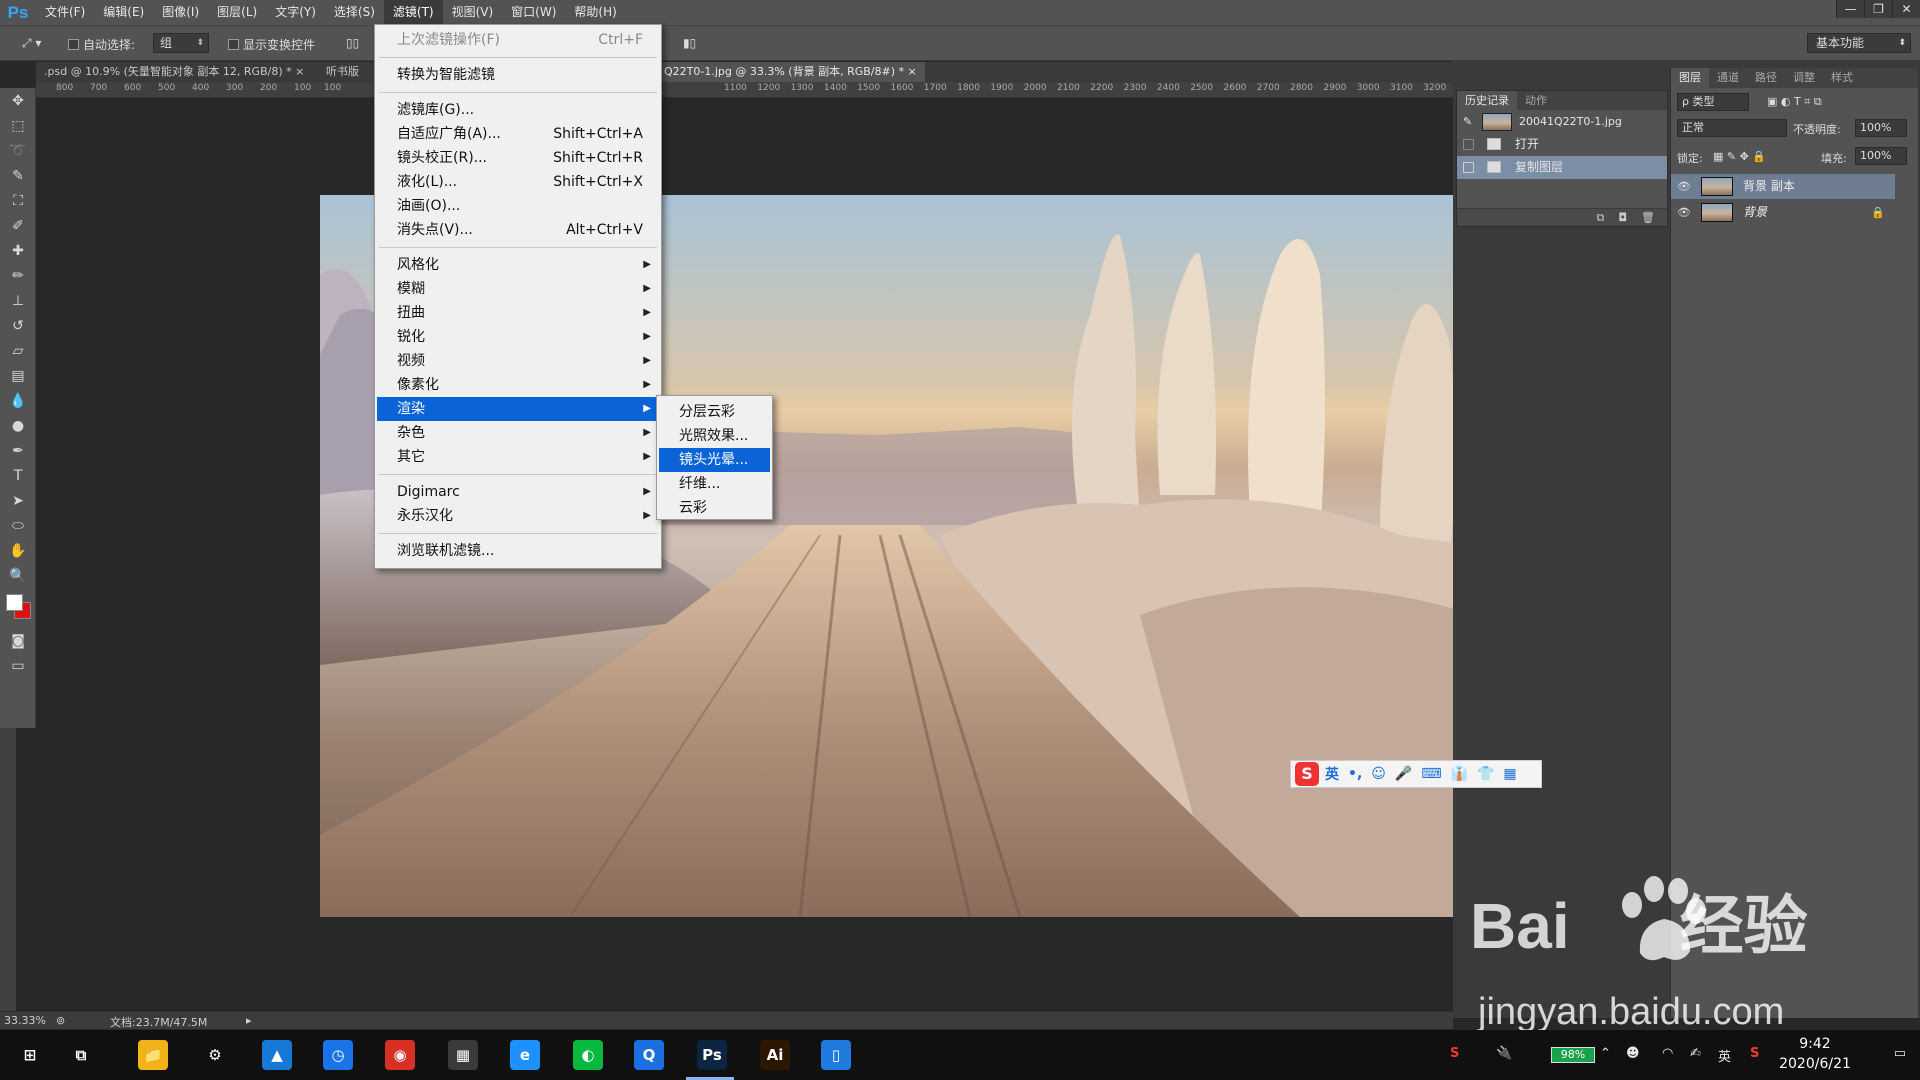  I want to click on filter-menu-item: 像素化 ▶, so click(518, 385).